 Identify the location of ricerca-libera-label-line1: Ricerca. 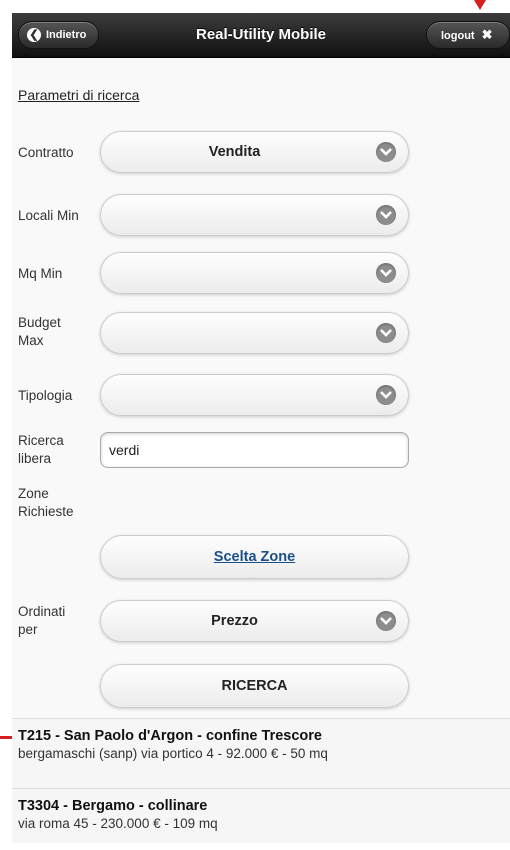
(41, 440).